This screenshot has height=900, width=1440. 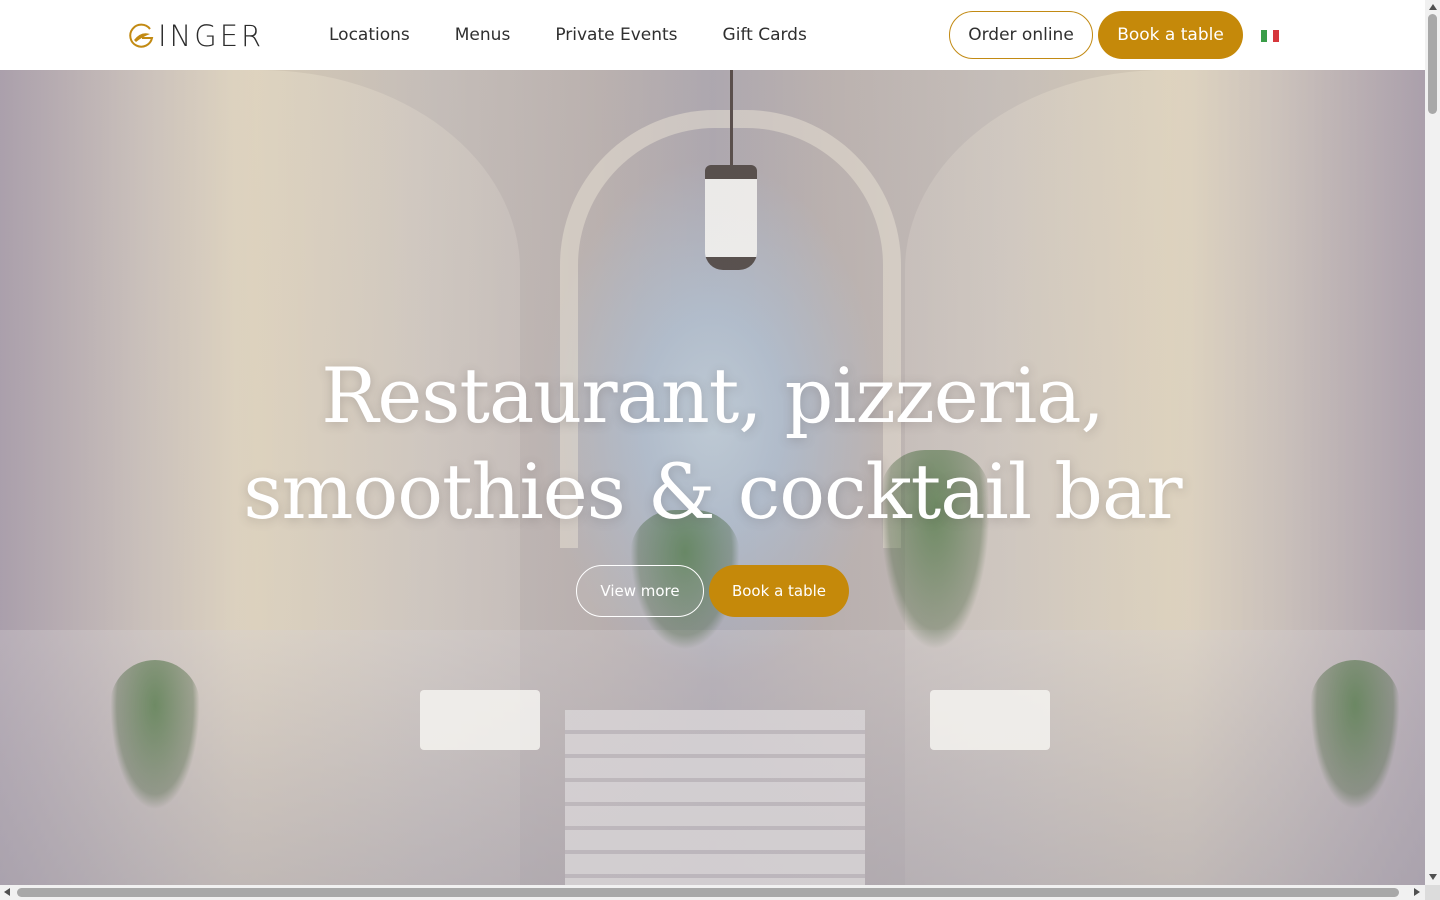 What do you see at coordinates (616, 35) in the screenshot?
I see `nav-private-events: Private Events` at bounding box center [616, 35].